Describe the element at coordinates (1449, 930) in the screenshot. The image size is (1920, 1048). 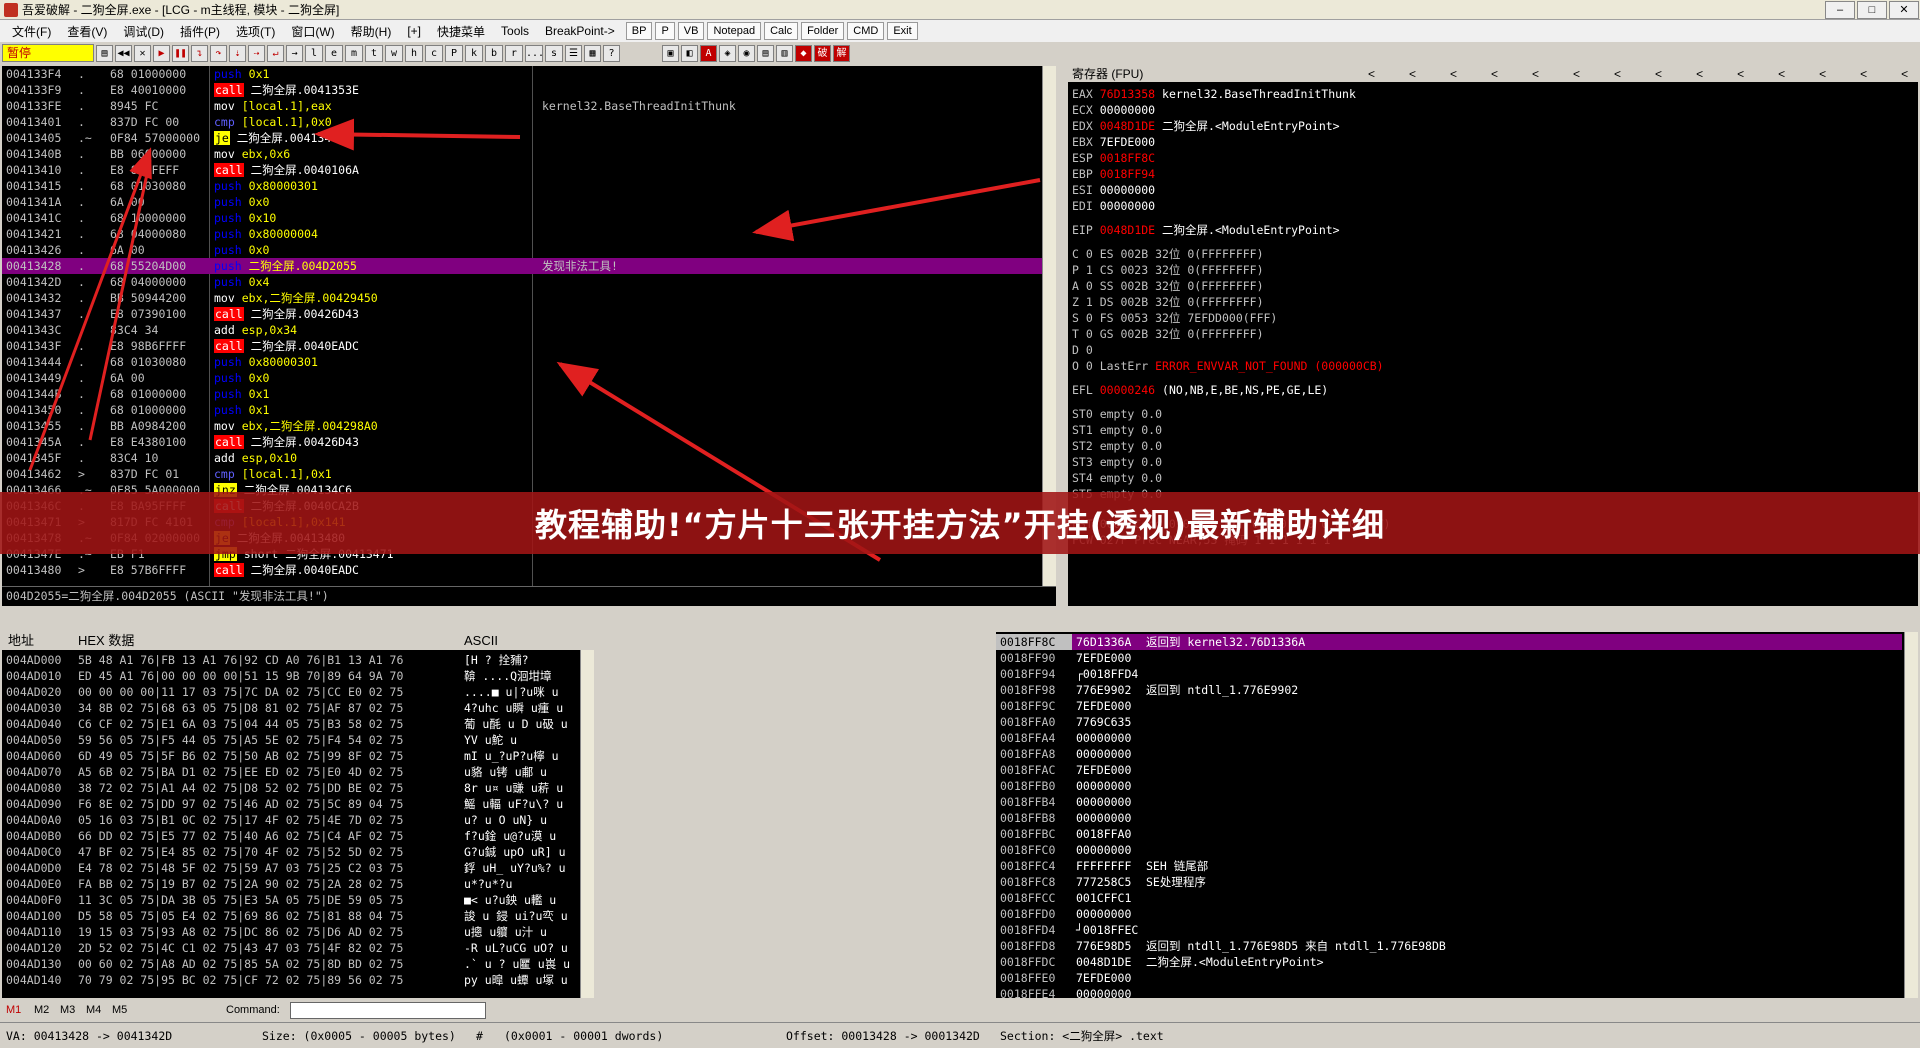
I see `stack-row: 0018FFD4 ┘0018FFEC` at that location.